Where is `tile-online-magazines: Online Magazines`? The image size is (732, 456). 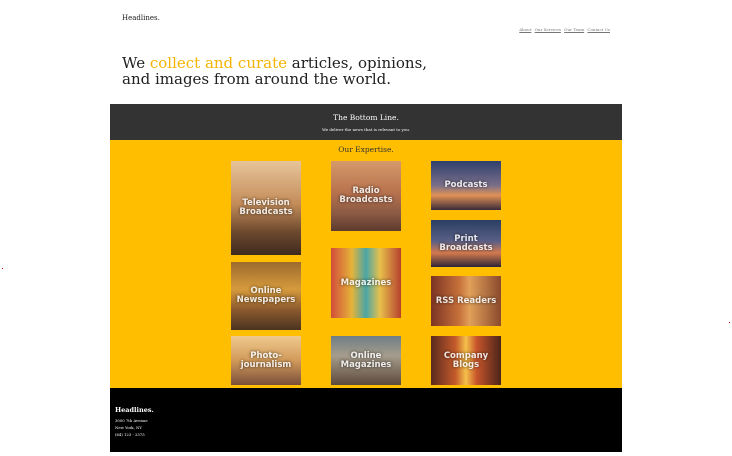 tile-online-magazines: Online Magazines is located at coordinates (366, 360).